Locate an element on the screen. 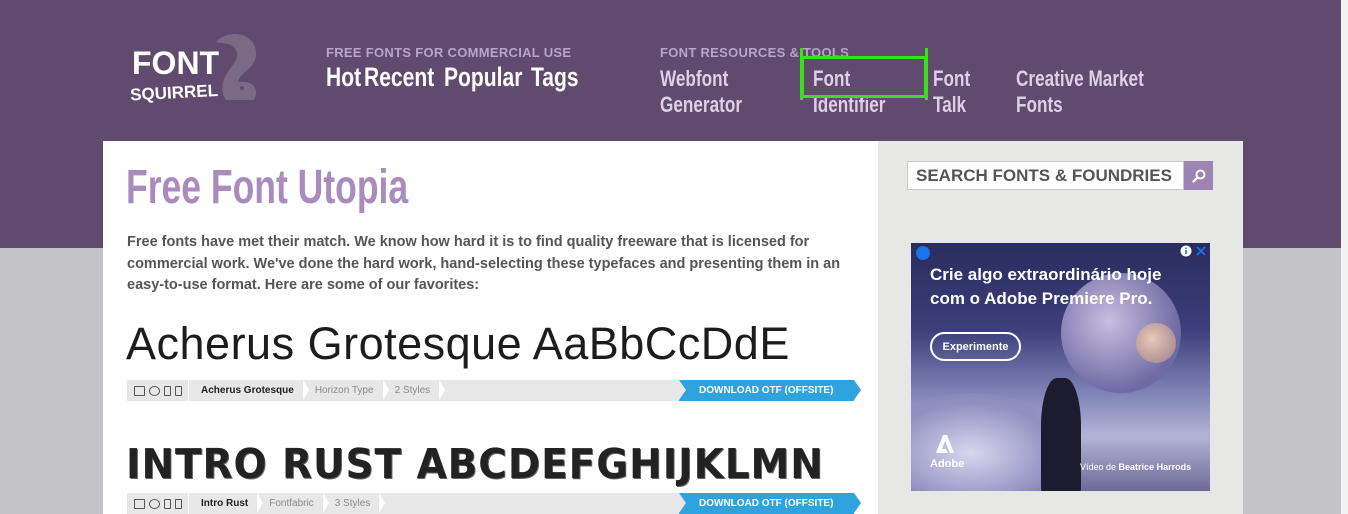 The height and width of the screenshot is (514, 1348). free-fonts-label: FREE FONTS FOR COMMERCIAL USE is located at coordinates (449, 52).